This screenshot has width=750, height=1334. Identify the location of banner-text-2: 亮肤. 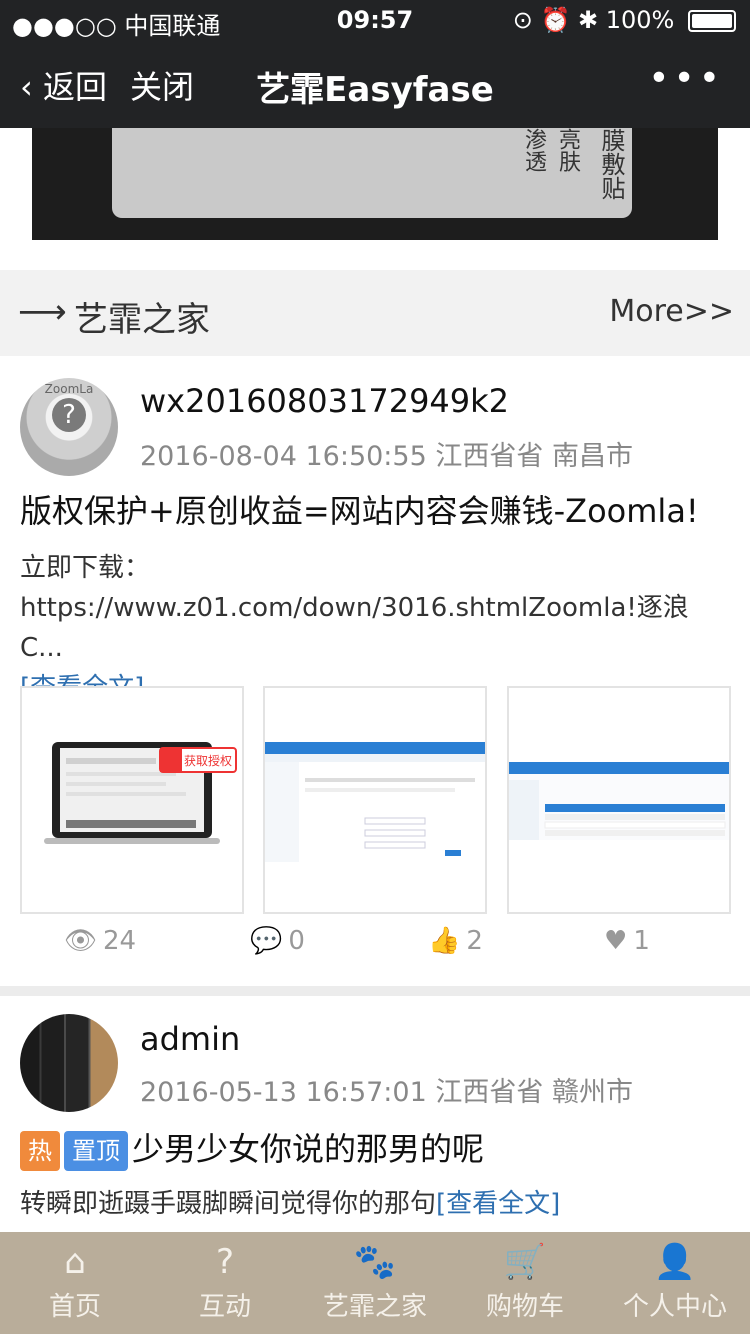
(567, 150).